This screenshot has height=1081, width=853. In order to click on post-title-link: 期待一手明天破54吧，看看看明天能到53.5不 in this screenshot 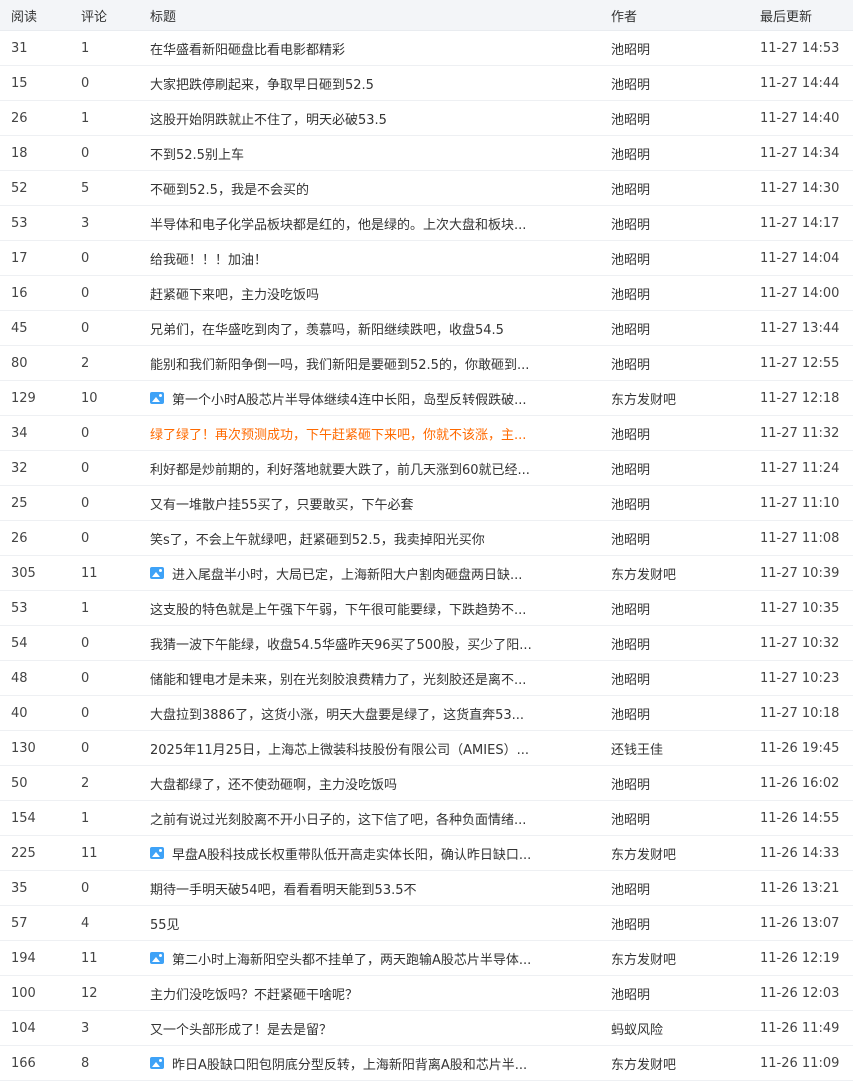, I will do `click(283, 888)`.